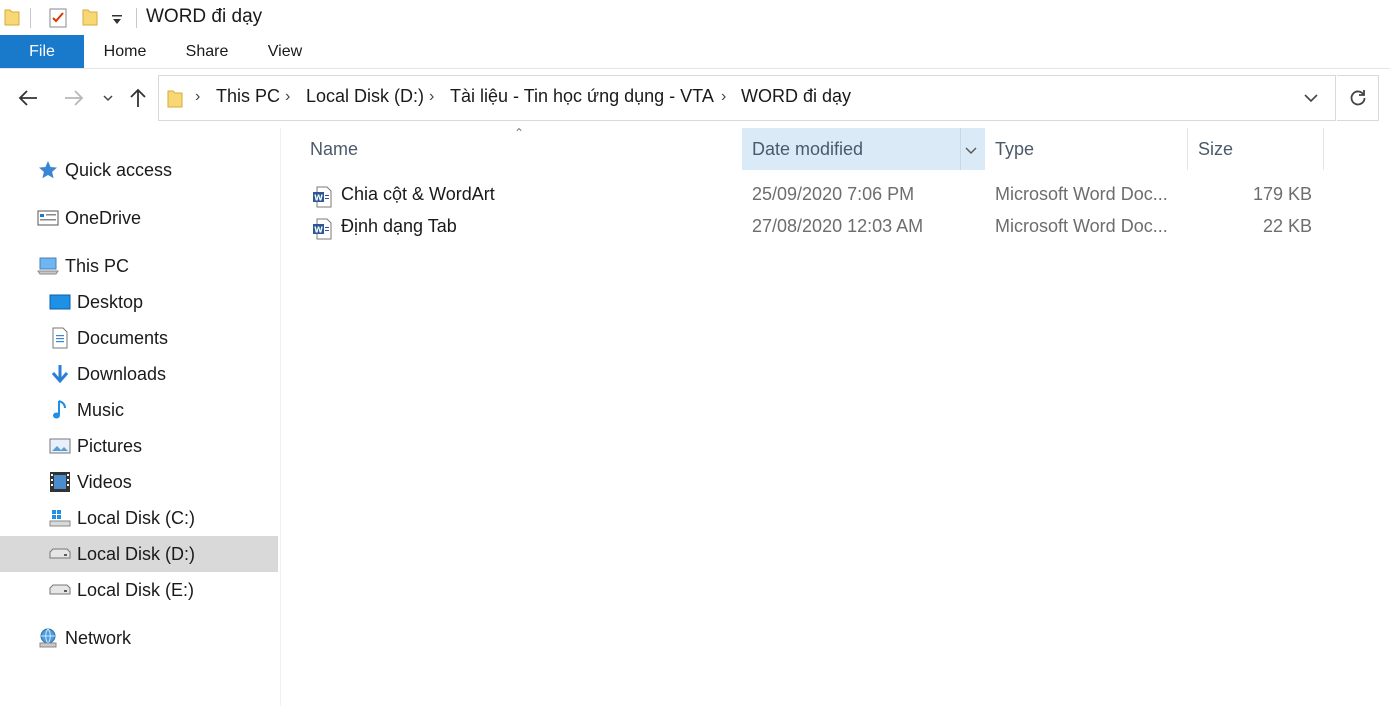  I want to click on music-icon, so click(60, 410).